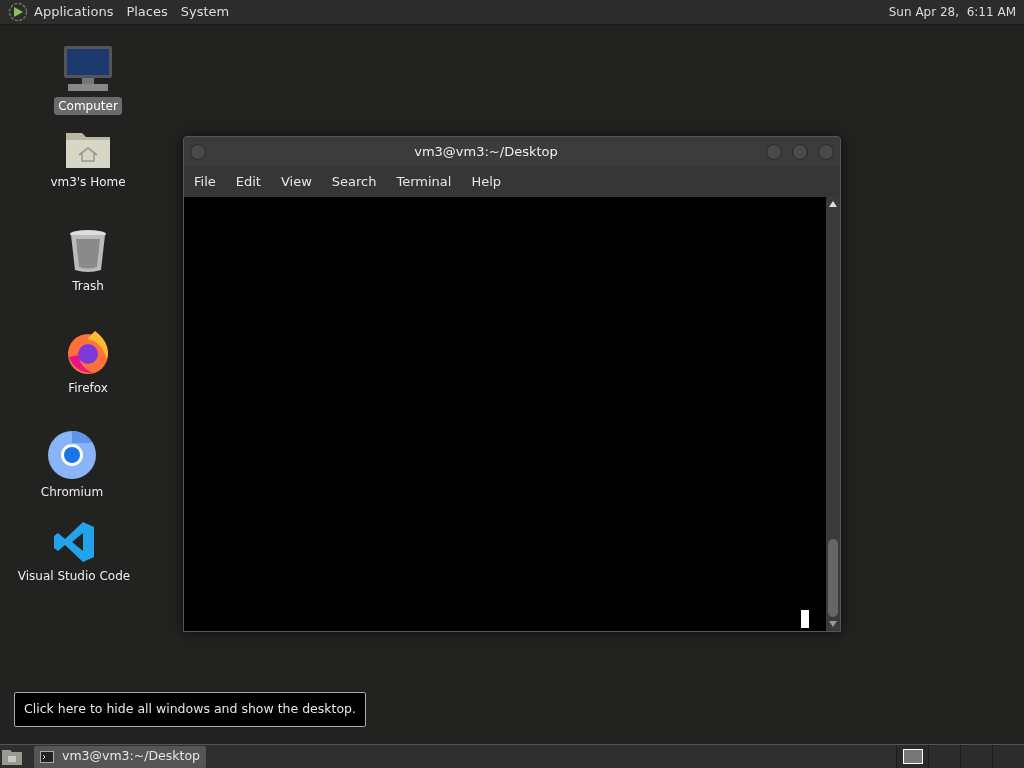 The width and height of the screenshot is (1024, 768). What do you see at coordinates (72, 492) in the screenshot?
I see `desktop-icon-label: Chromium` at bounding box center [72, 492].